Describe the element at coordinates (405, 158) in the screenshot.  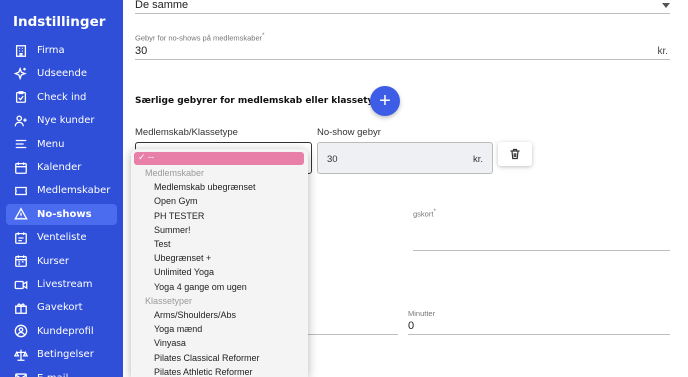
I see `row-fee-input: 30 kr.` at that location.